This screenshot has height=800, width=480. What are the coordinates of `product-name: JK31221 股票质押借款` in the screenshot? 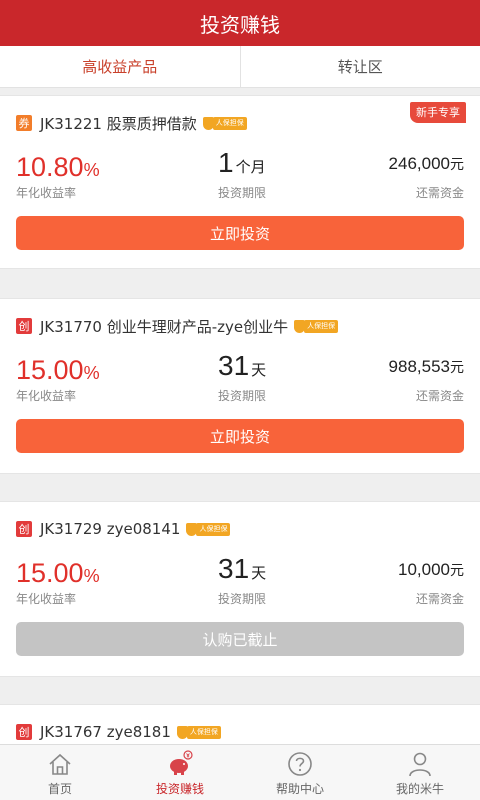 It's located at (118, 123).